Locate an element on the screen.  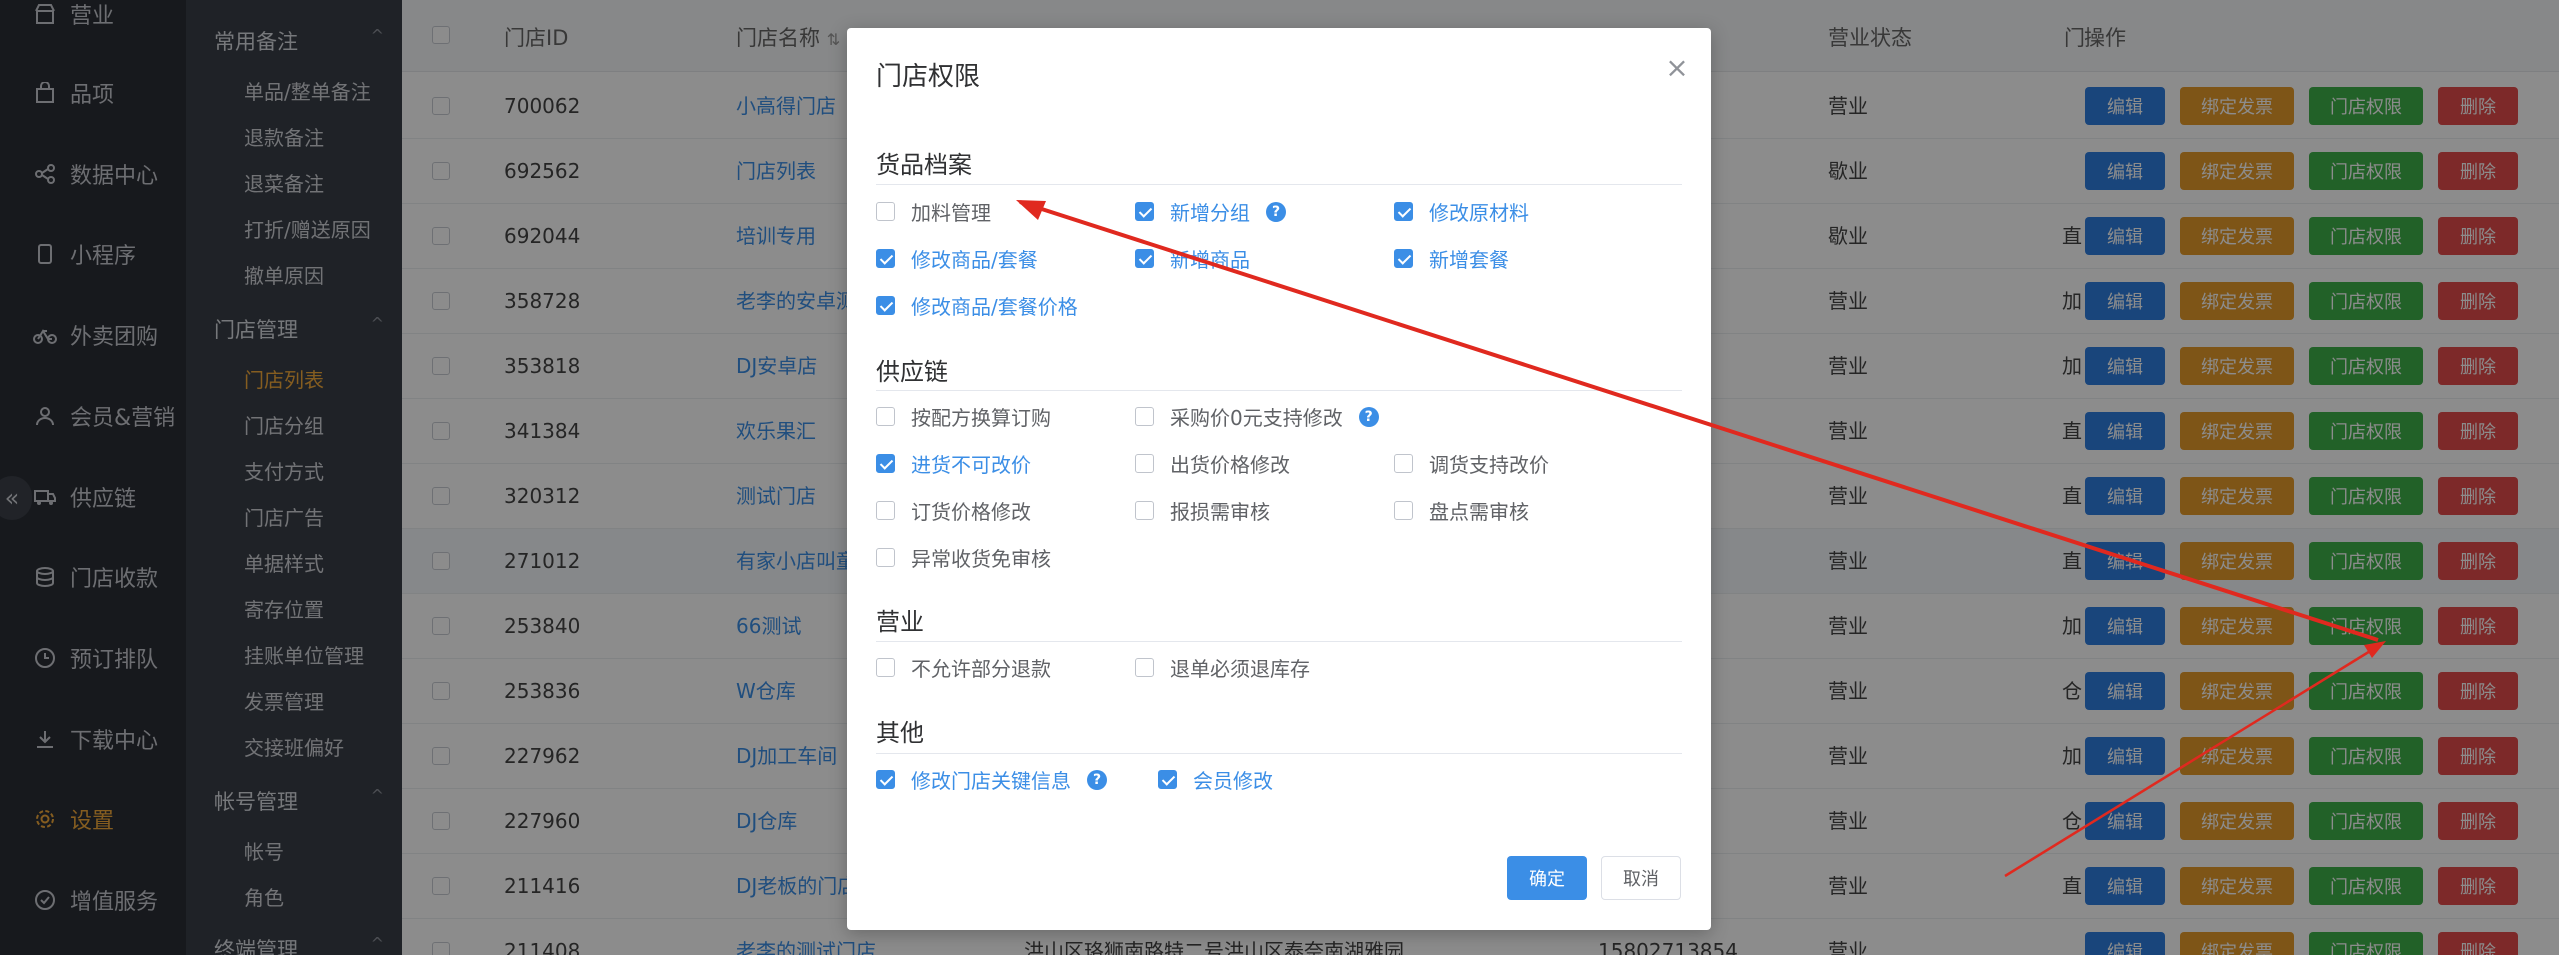
checkbox-label: 订货价格修改 is located at coordinates (971, 512).